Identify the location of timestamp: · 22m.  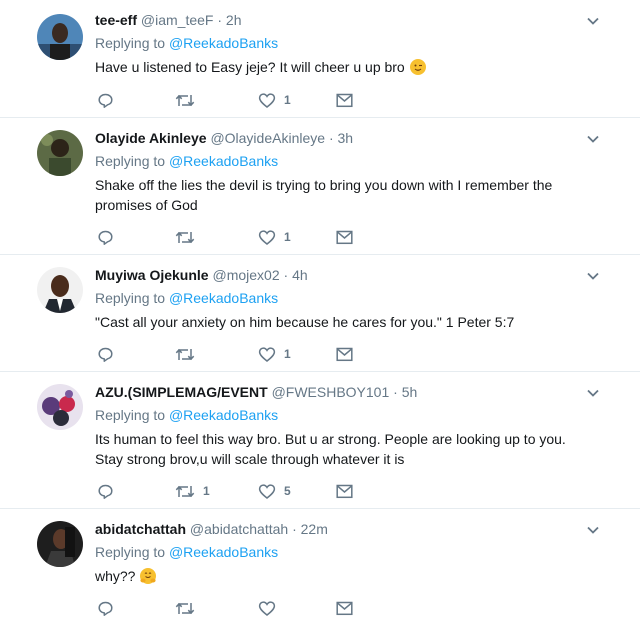
(310, 529).